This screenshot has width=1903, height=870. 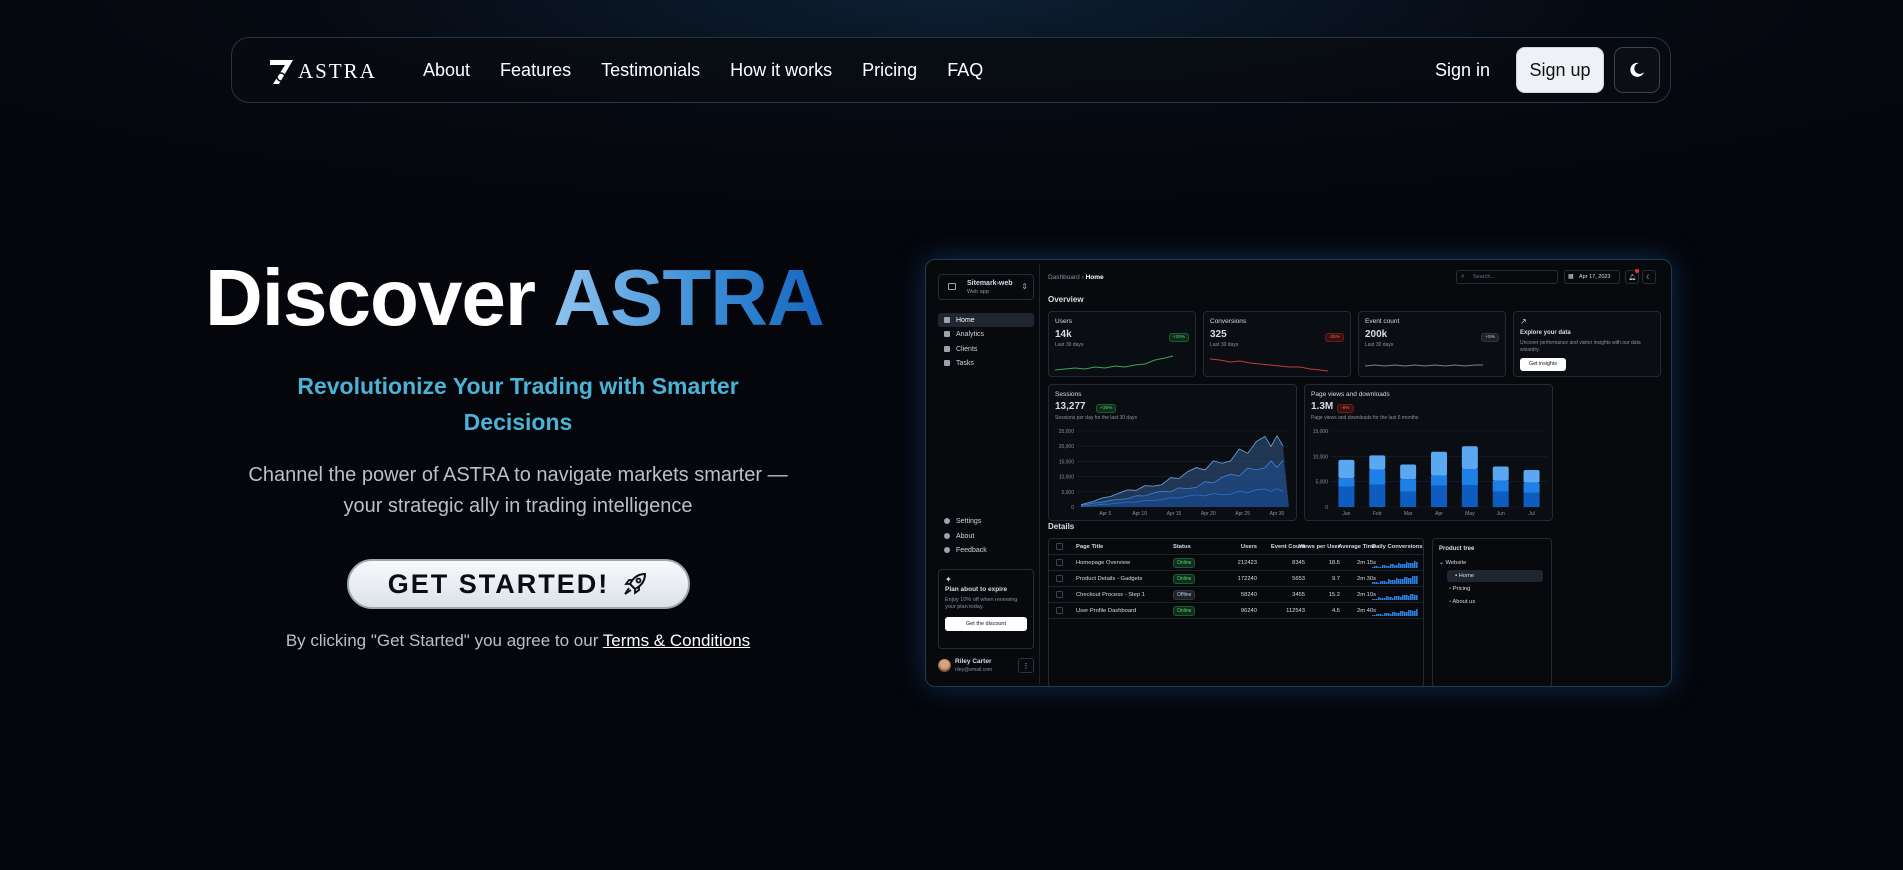 What do you see at coordinates (518, 584) in the screenshot?
I see `get-started-button: GET STARTED!` at bounding box center [518, 584].